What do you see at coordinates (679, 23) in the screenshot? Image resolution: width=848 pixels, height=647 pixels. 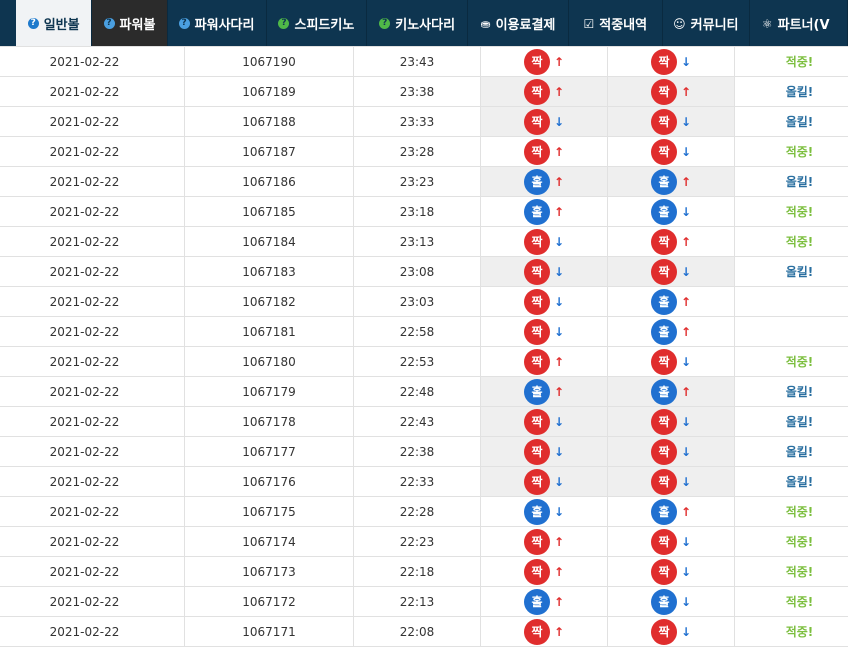 I see `smile-icon: ☺` at bounding box center [679, 23].